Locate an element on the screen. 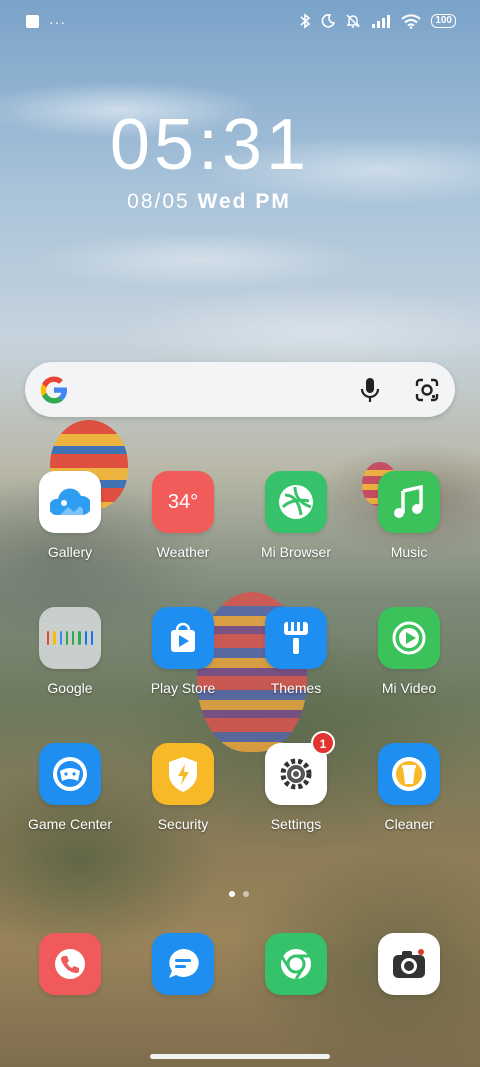 The image size is (480, 1067). dock-chrome is located at coordinates (296, 964).